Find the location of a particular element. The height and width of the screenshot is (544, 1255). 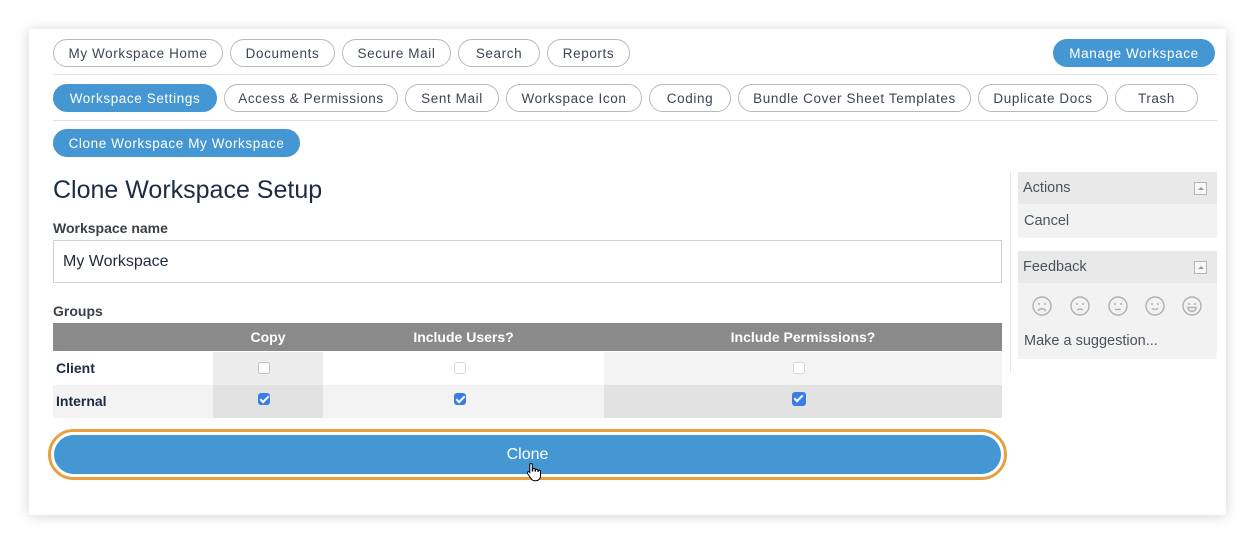

feedback-faces is located at coordinates (1117, 306).